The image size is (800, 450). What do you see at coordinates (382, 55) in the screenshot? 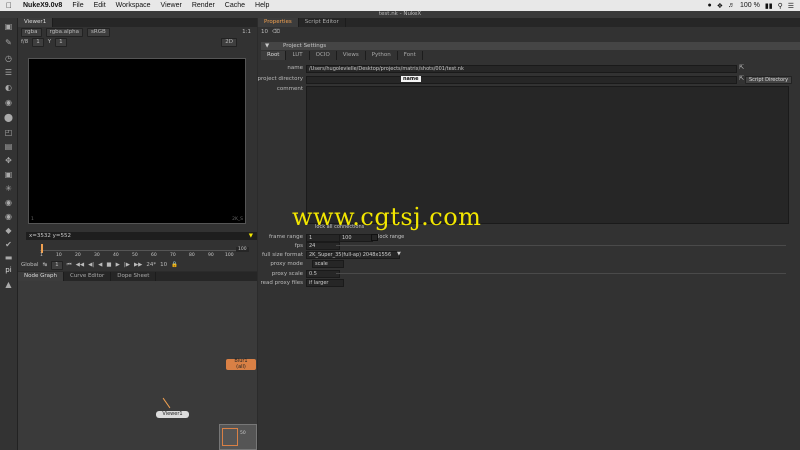
I see `subtab-python: Python` at bounding box center [382, 55].